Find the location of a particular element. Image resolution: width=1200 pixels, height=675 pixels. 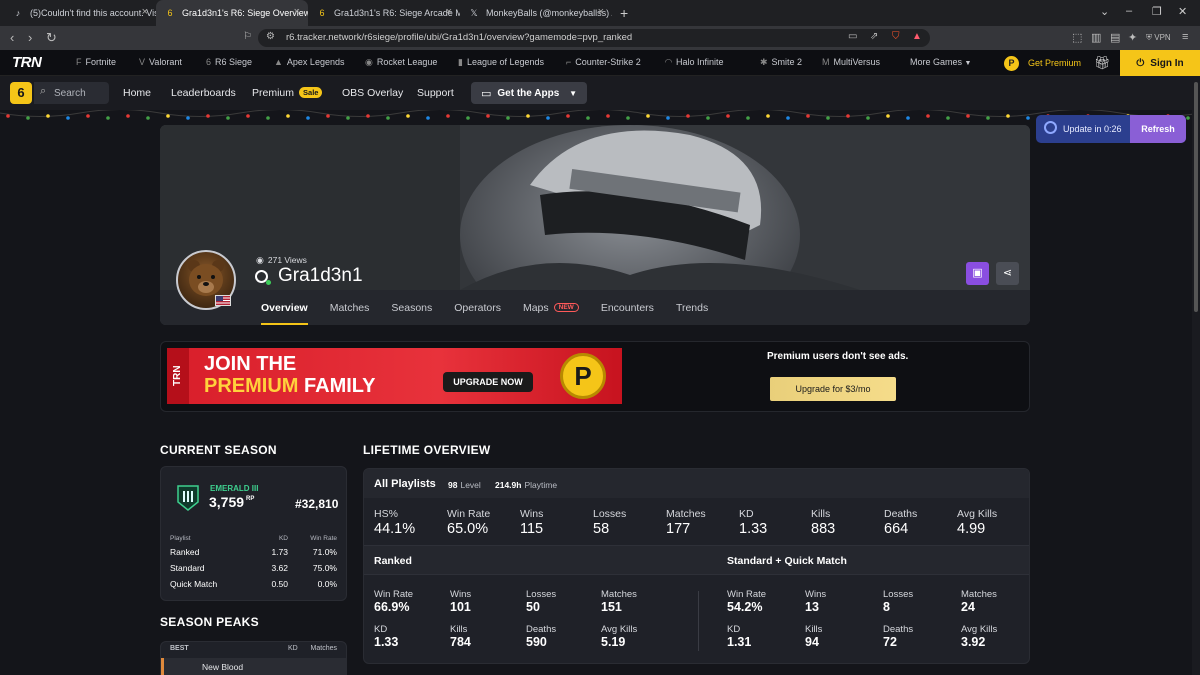

game-link-multiversus: M MultiVersus is located at coordinates (851, 62).